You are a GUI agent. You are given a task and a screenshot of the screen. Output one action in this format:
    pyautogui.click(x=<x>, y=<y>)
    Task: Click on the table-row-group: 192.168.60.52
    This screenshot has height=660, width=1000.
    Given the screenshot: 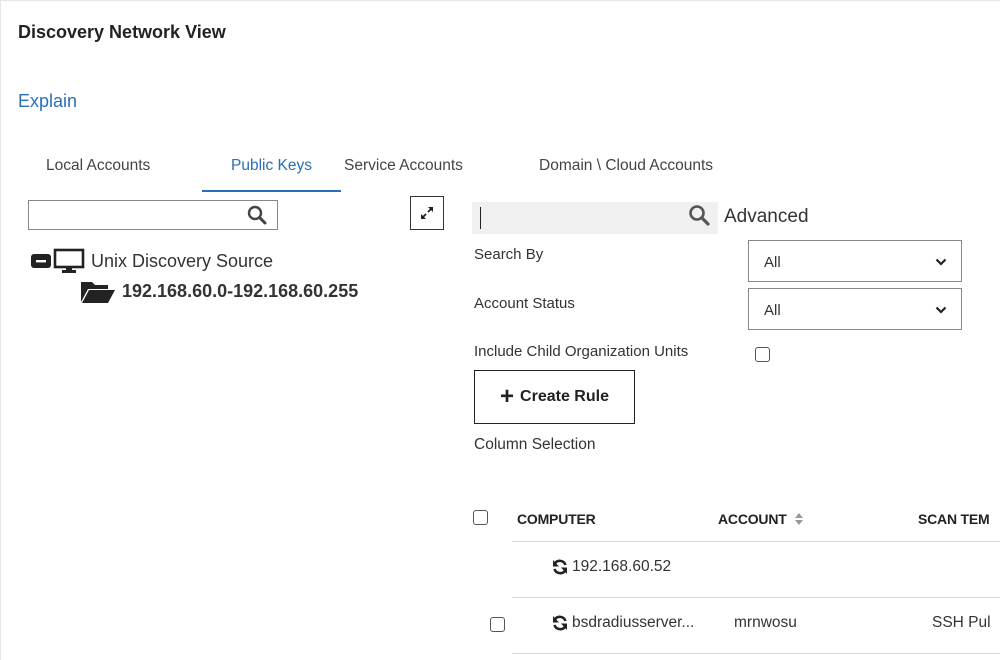 What is the action you would take?
    pyautogui.click(x=611, y=567)
    